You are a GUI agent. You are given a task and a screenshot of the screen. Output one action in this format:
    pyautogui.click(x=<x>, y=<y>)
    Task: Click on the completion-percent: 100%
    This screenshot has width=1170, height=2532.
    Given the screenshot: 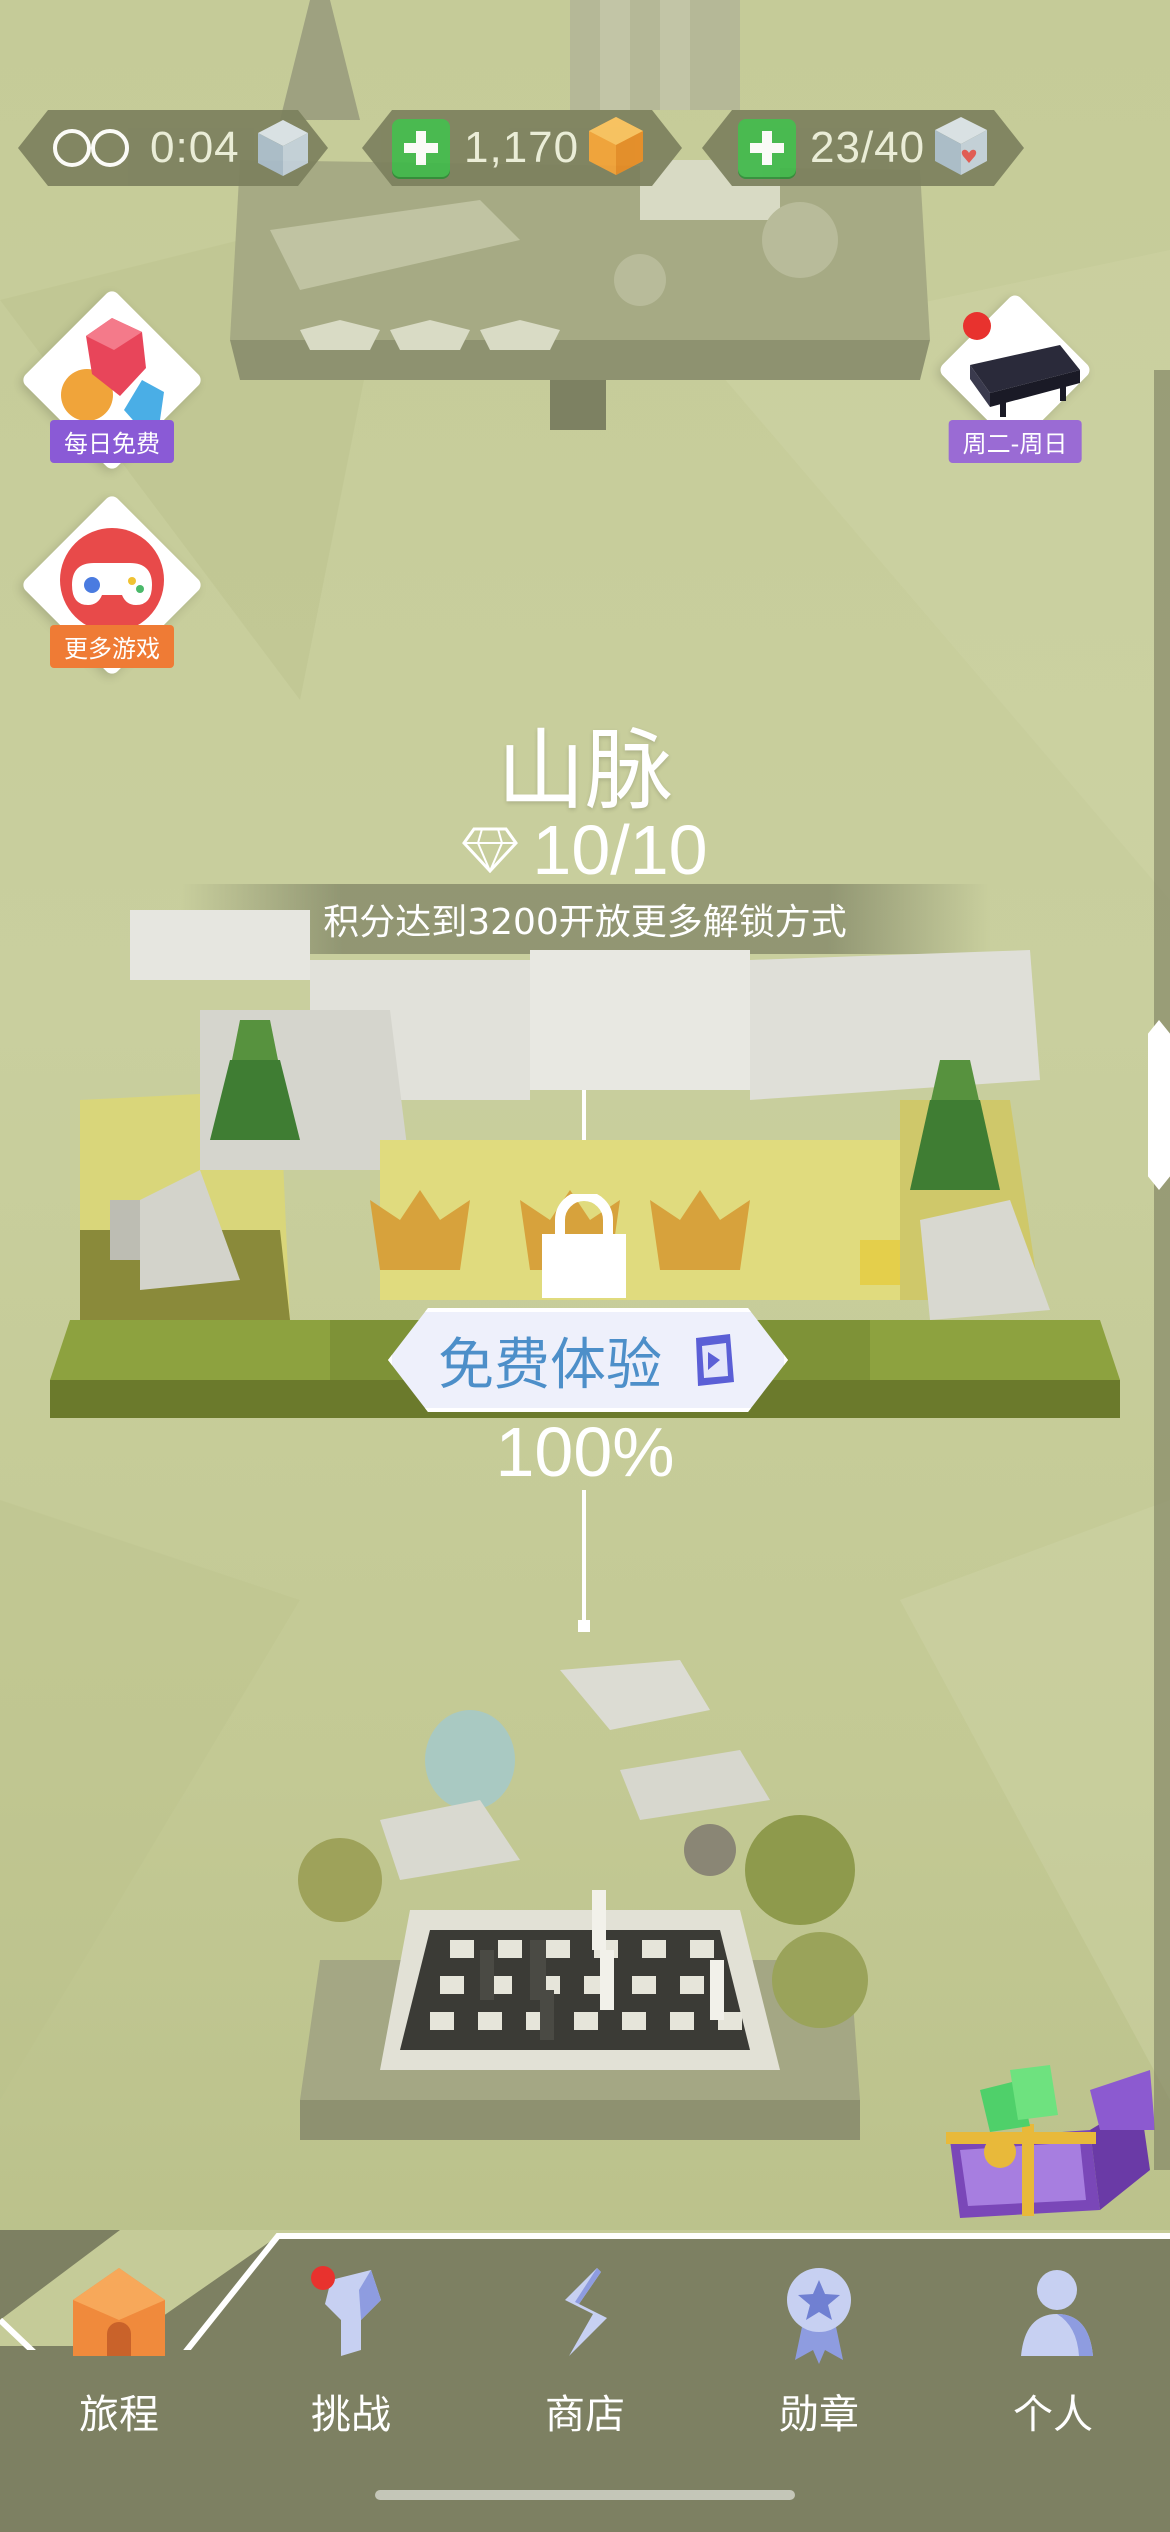 What is the action you would take?
    pyautogui.click(x=585, y=1452)
    